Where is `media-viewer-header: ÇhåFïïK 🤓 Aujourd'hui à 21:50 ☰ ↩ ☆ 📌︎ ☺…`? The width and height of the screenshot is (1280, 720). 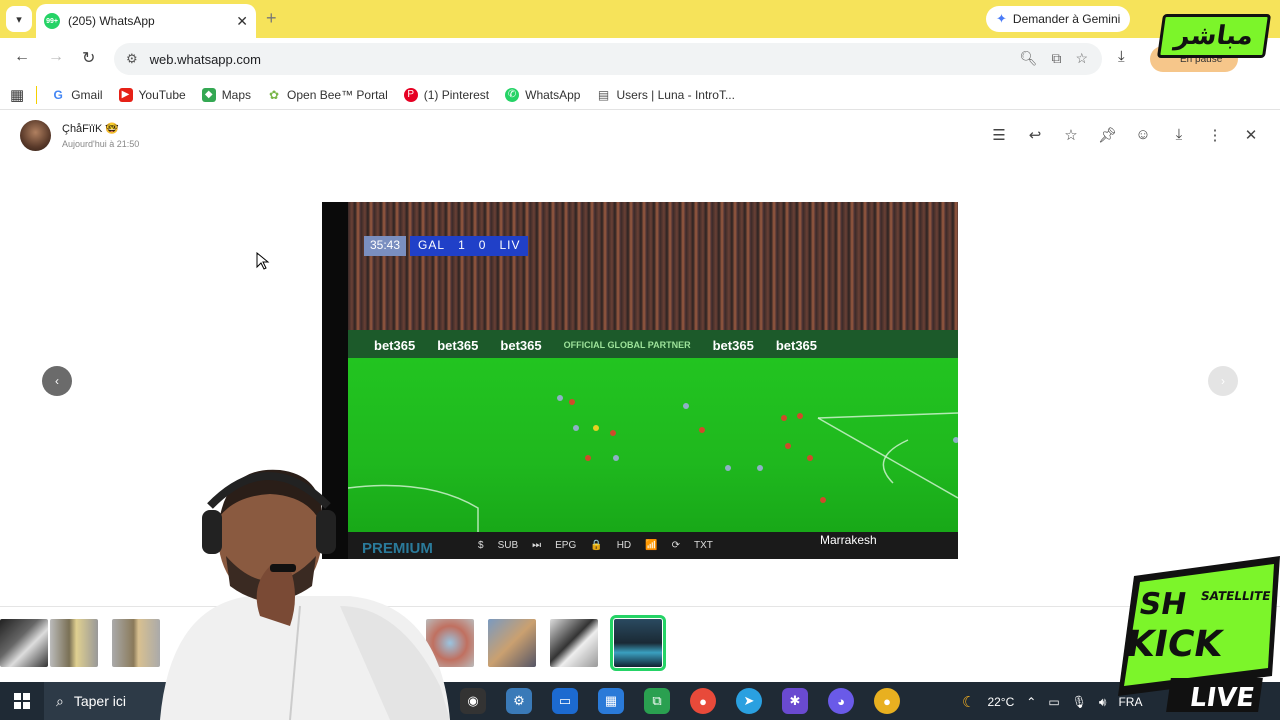
media-viewer-header: ÇhåFïïK 🤓 Aujourd'hui à 21:50 ☰ ↩ ☆ 📌︎ ☺… is located at coordinates (640, 137).